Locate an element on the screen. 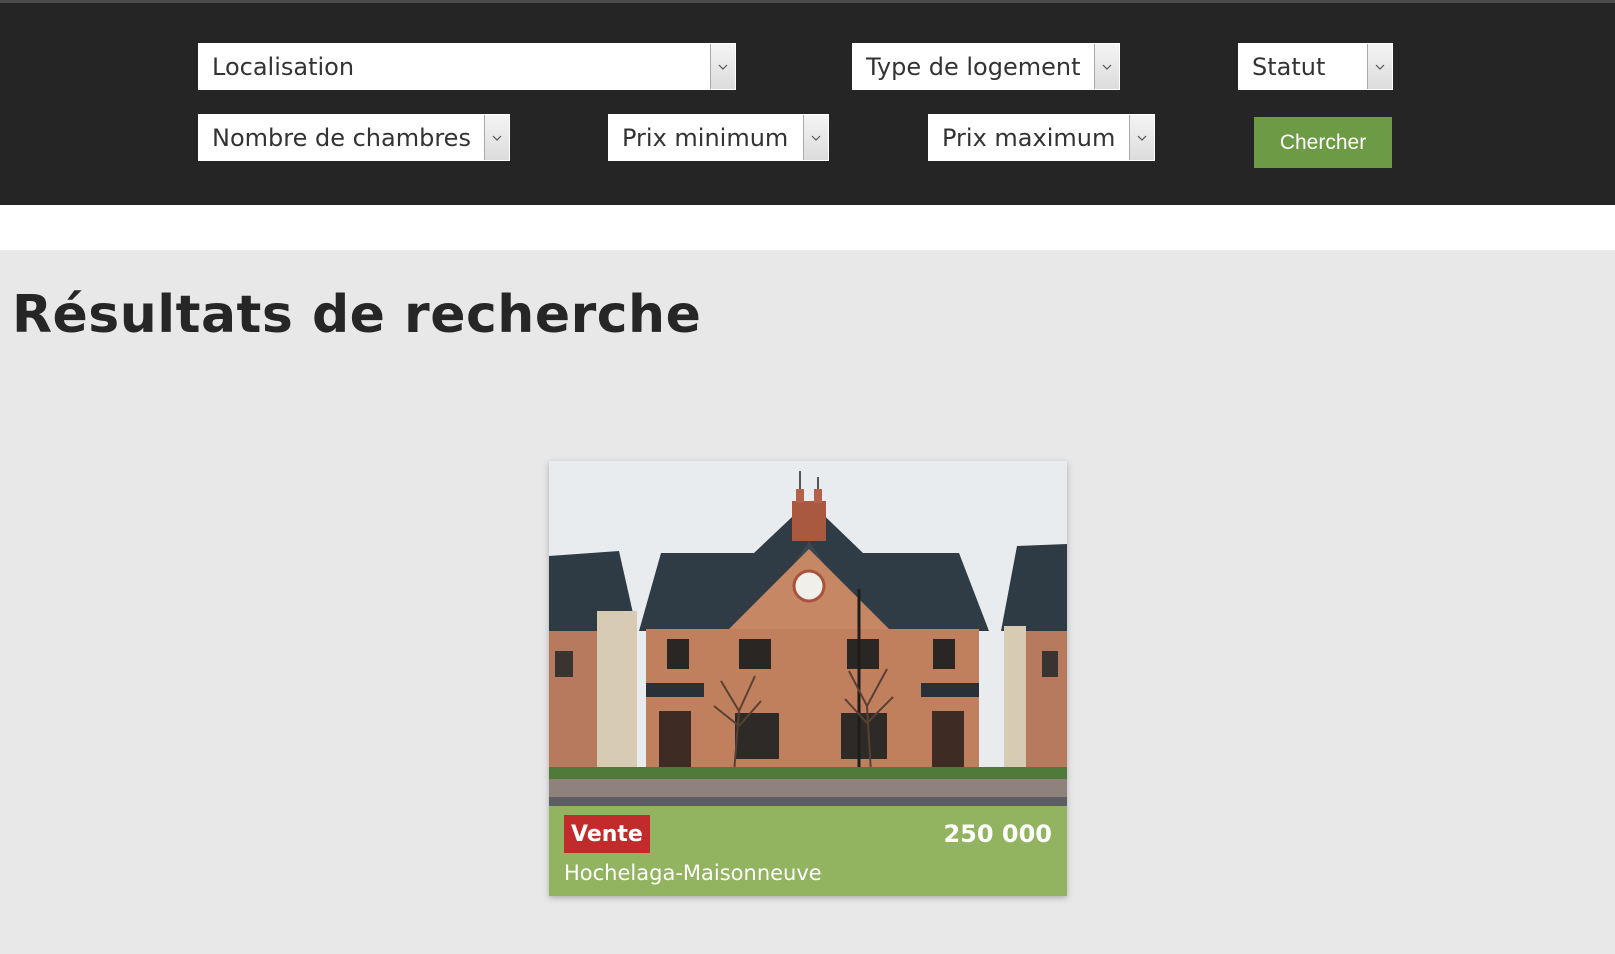  search-button: Chercher is located at coordinates (1323, 142).